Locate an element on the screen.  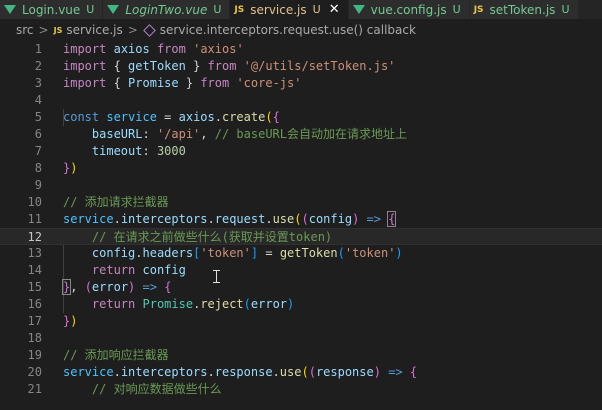
tab-settoken-js: JS setToken.js U is located at coordinates (524, 9).